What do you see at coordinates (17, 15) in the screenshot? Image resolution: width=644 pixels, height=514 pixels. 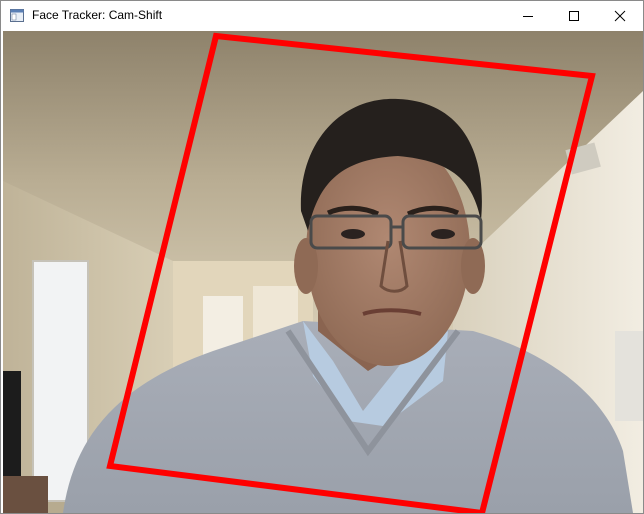 I see `window-app-icon` at bounding box center [17, 15].